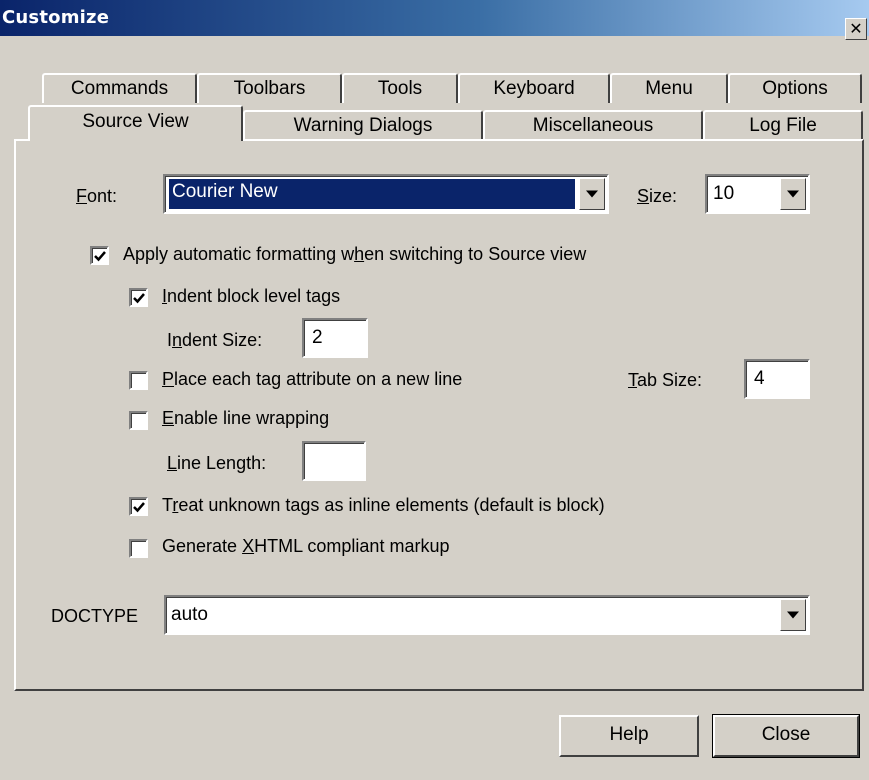 This screenshot has width=869, height=780. Describe the element at coordinates (119, 88) in the screenshot. I see `tab-commands: Commands` at that location.